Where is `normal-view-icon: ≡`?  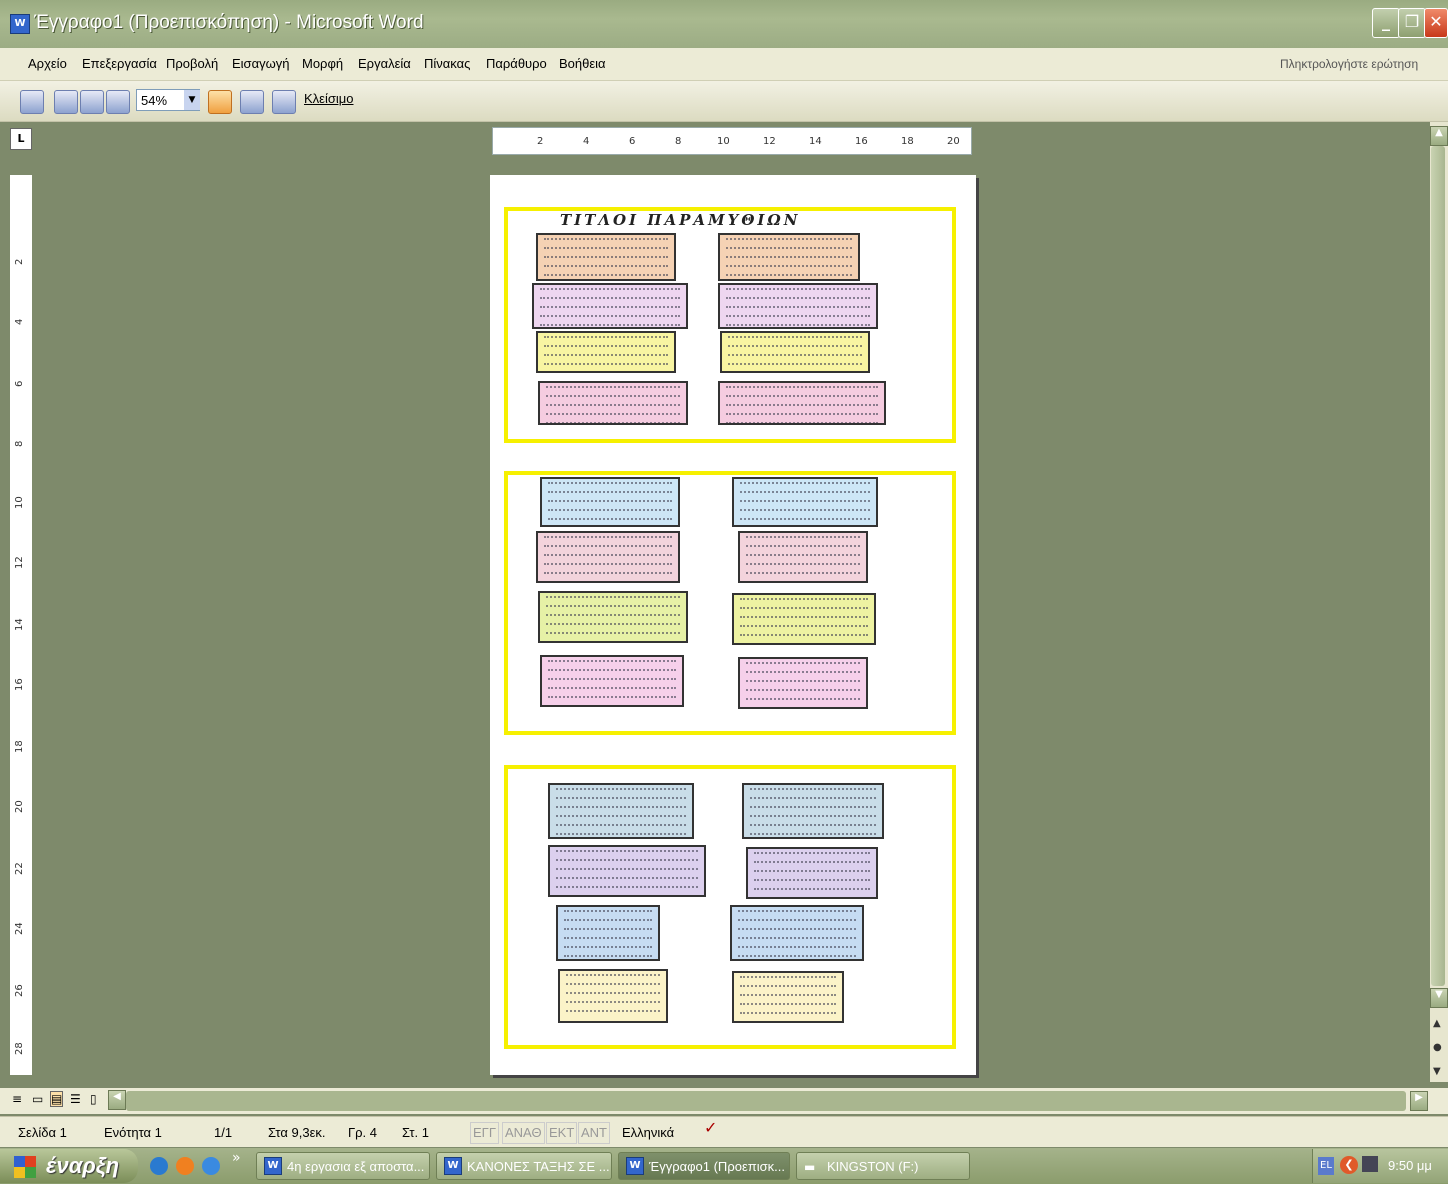 normal-view-icon: ≡ is located at coordinates (17, 1099).